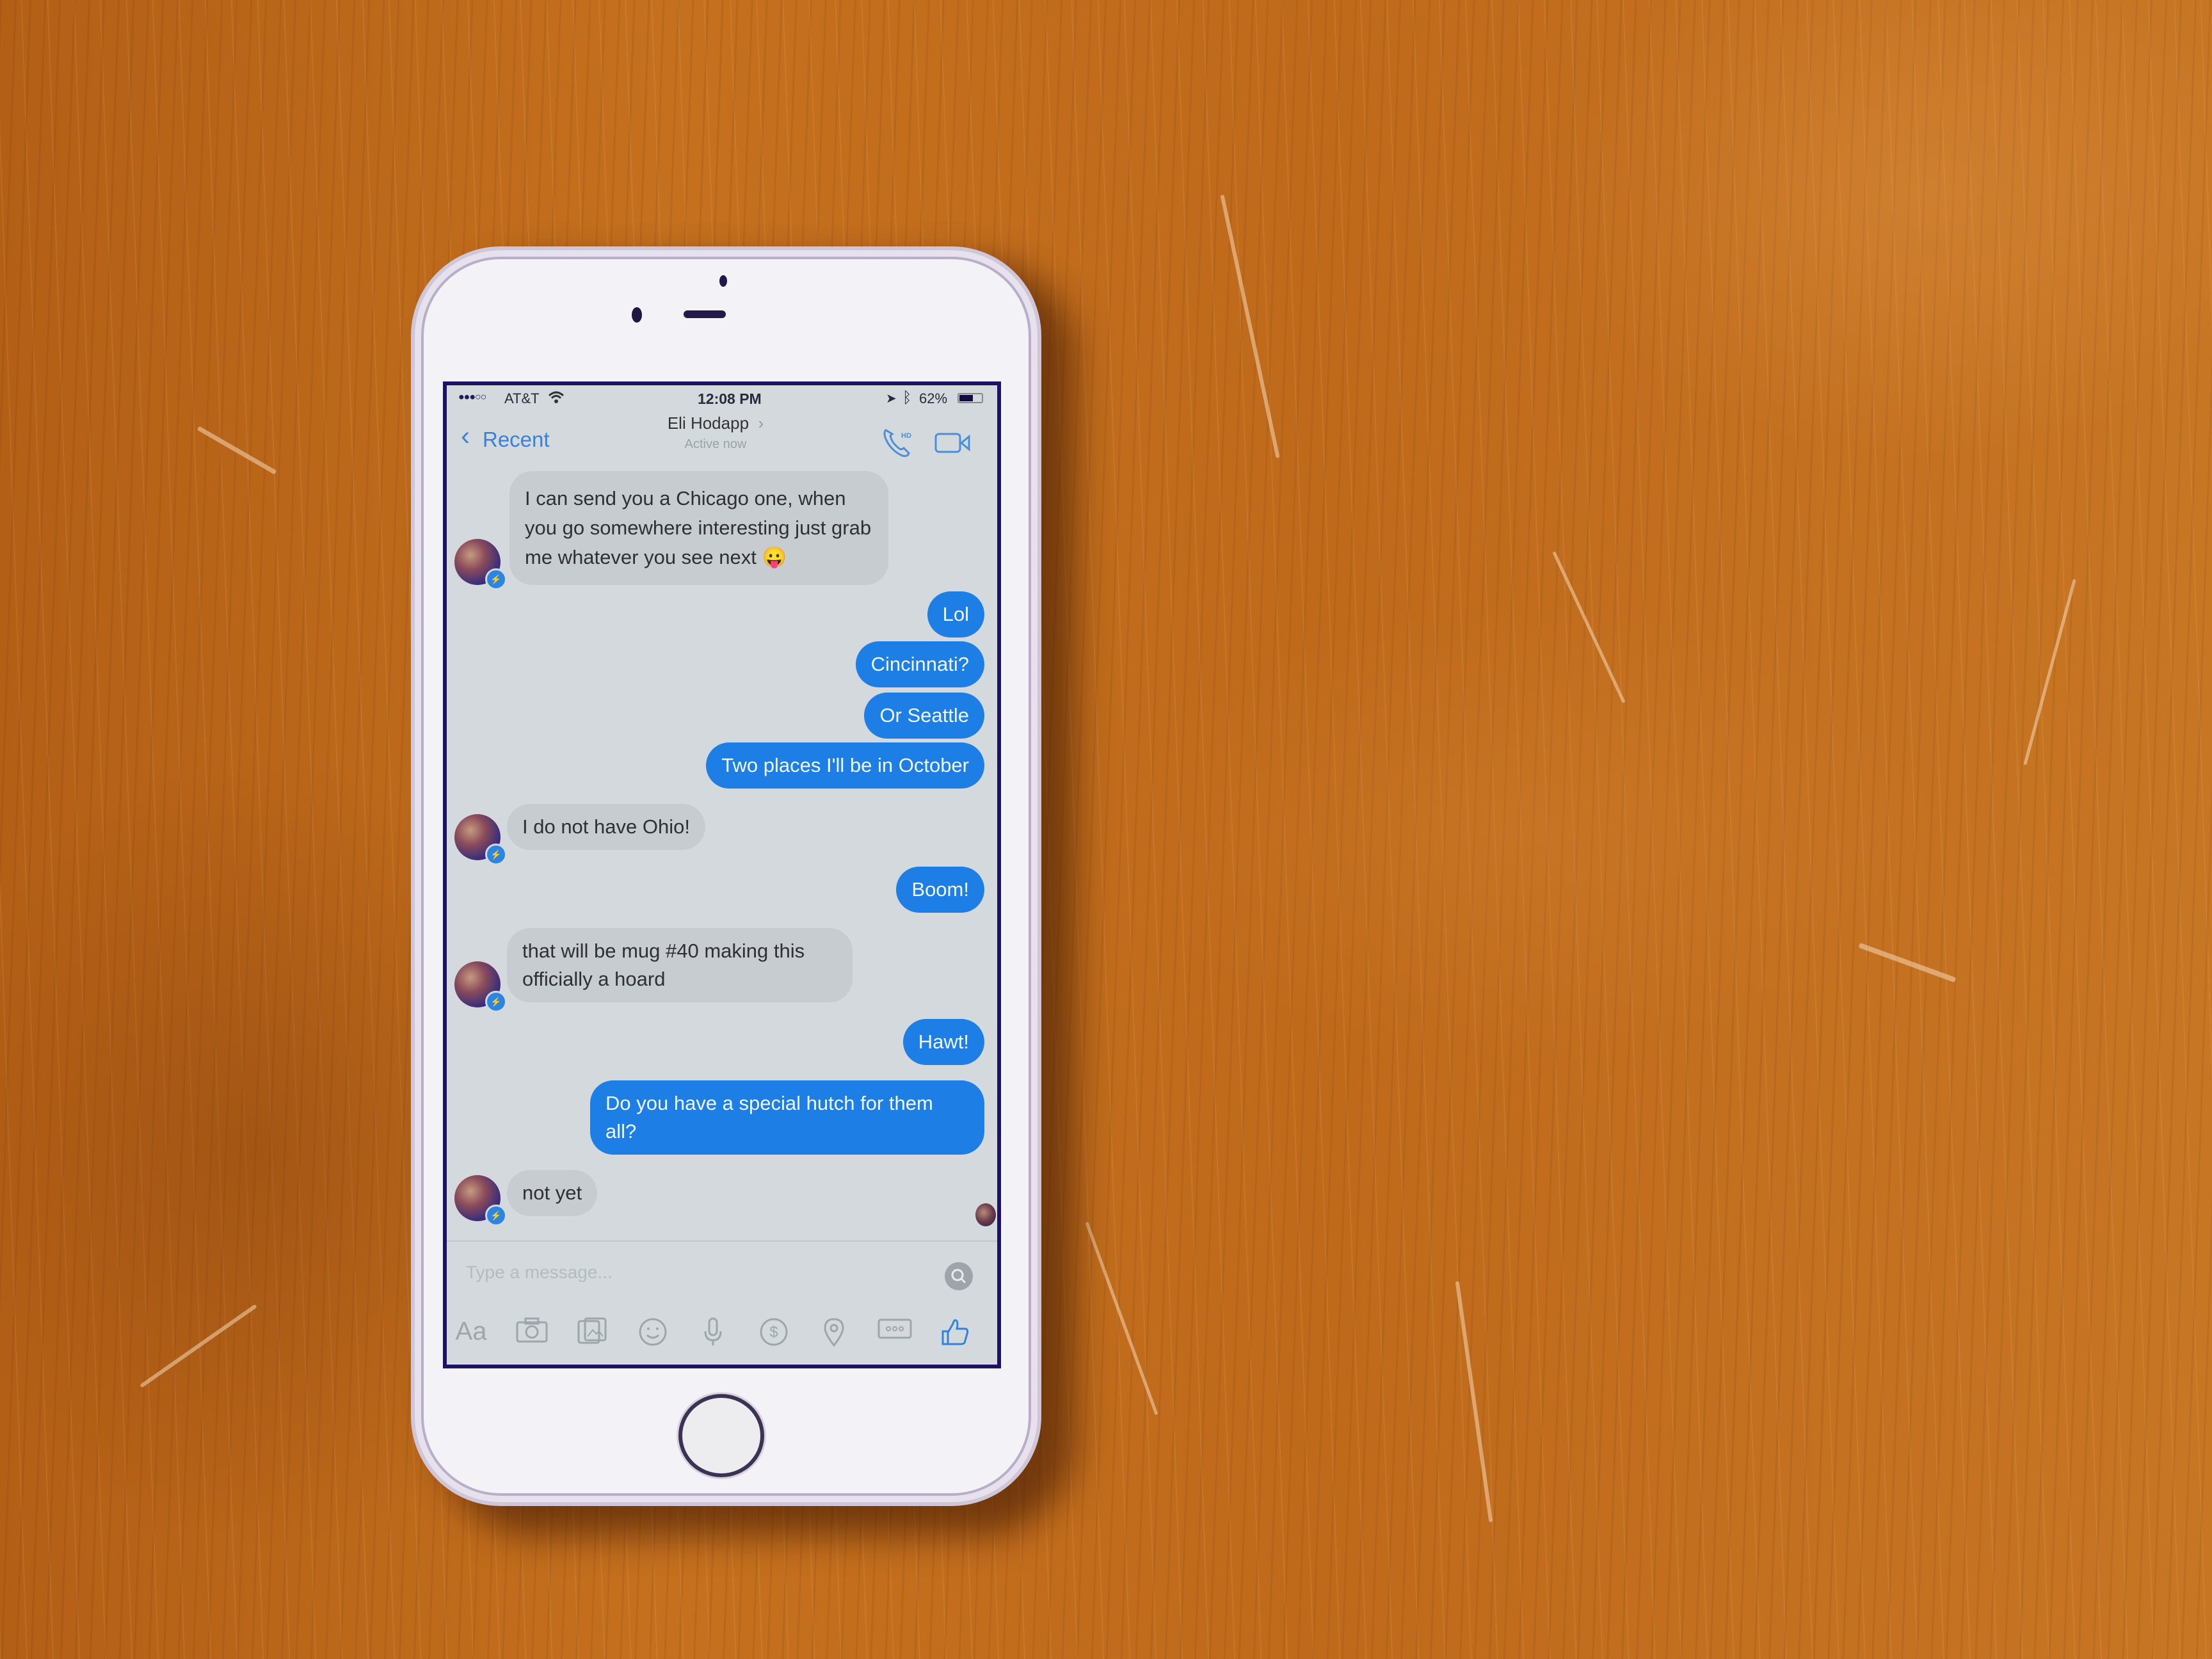  I want to click on camera-icon, so click(532, 1330).